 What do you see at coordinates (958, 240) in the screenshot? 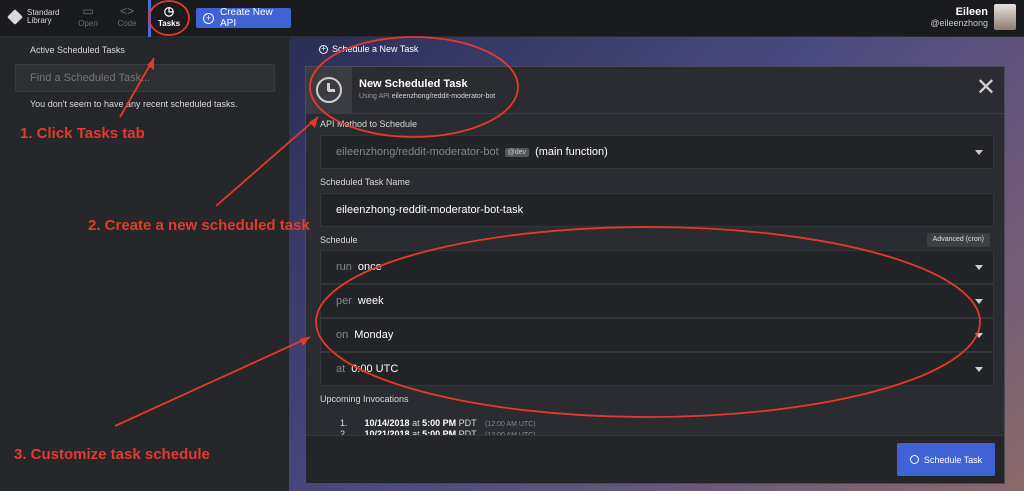
I see `advanced-cron-button: Advanced (cron)` at bounding box center [958, 240].